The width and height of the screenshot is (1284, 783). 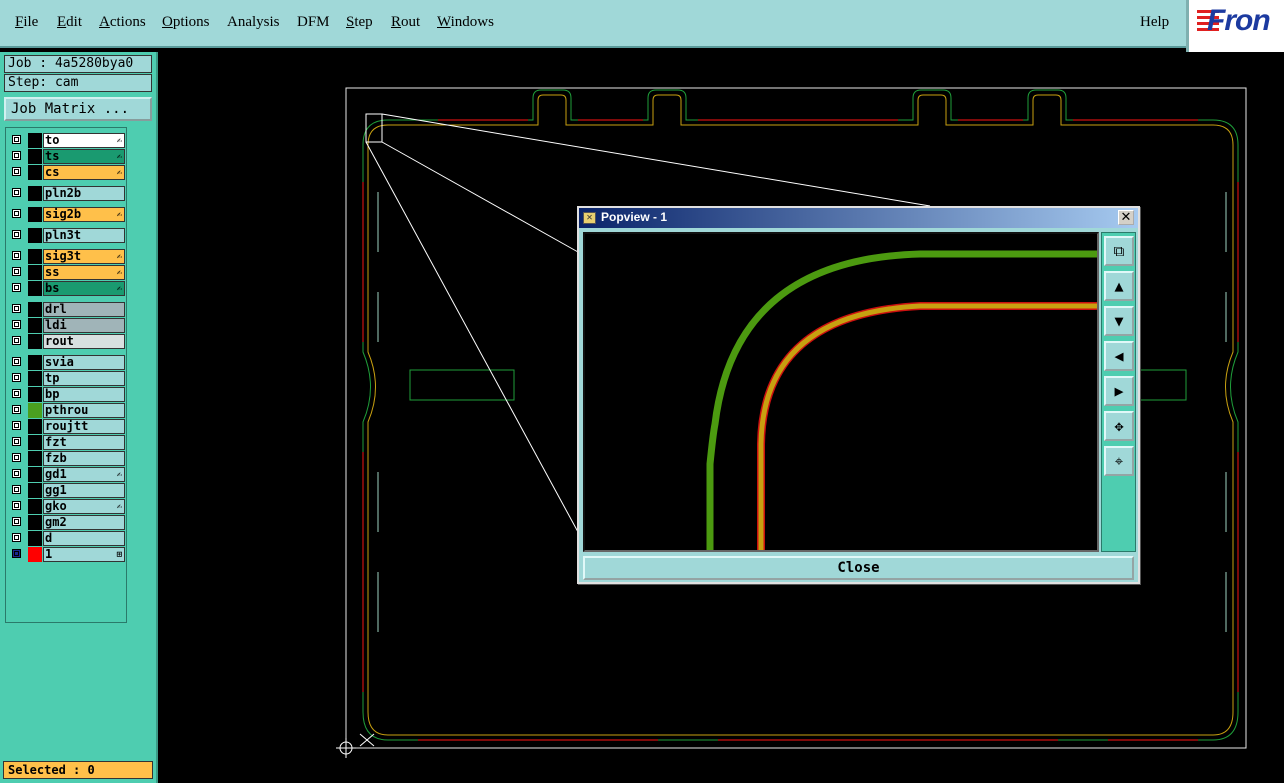 I want to click on popview-titlebar: ✕ Popview - 1 ✕, so click(x=858, y=218).